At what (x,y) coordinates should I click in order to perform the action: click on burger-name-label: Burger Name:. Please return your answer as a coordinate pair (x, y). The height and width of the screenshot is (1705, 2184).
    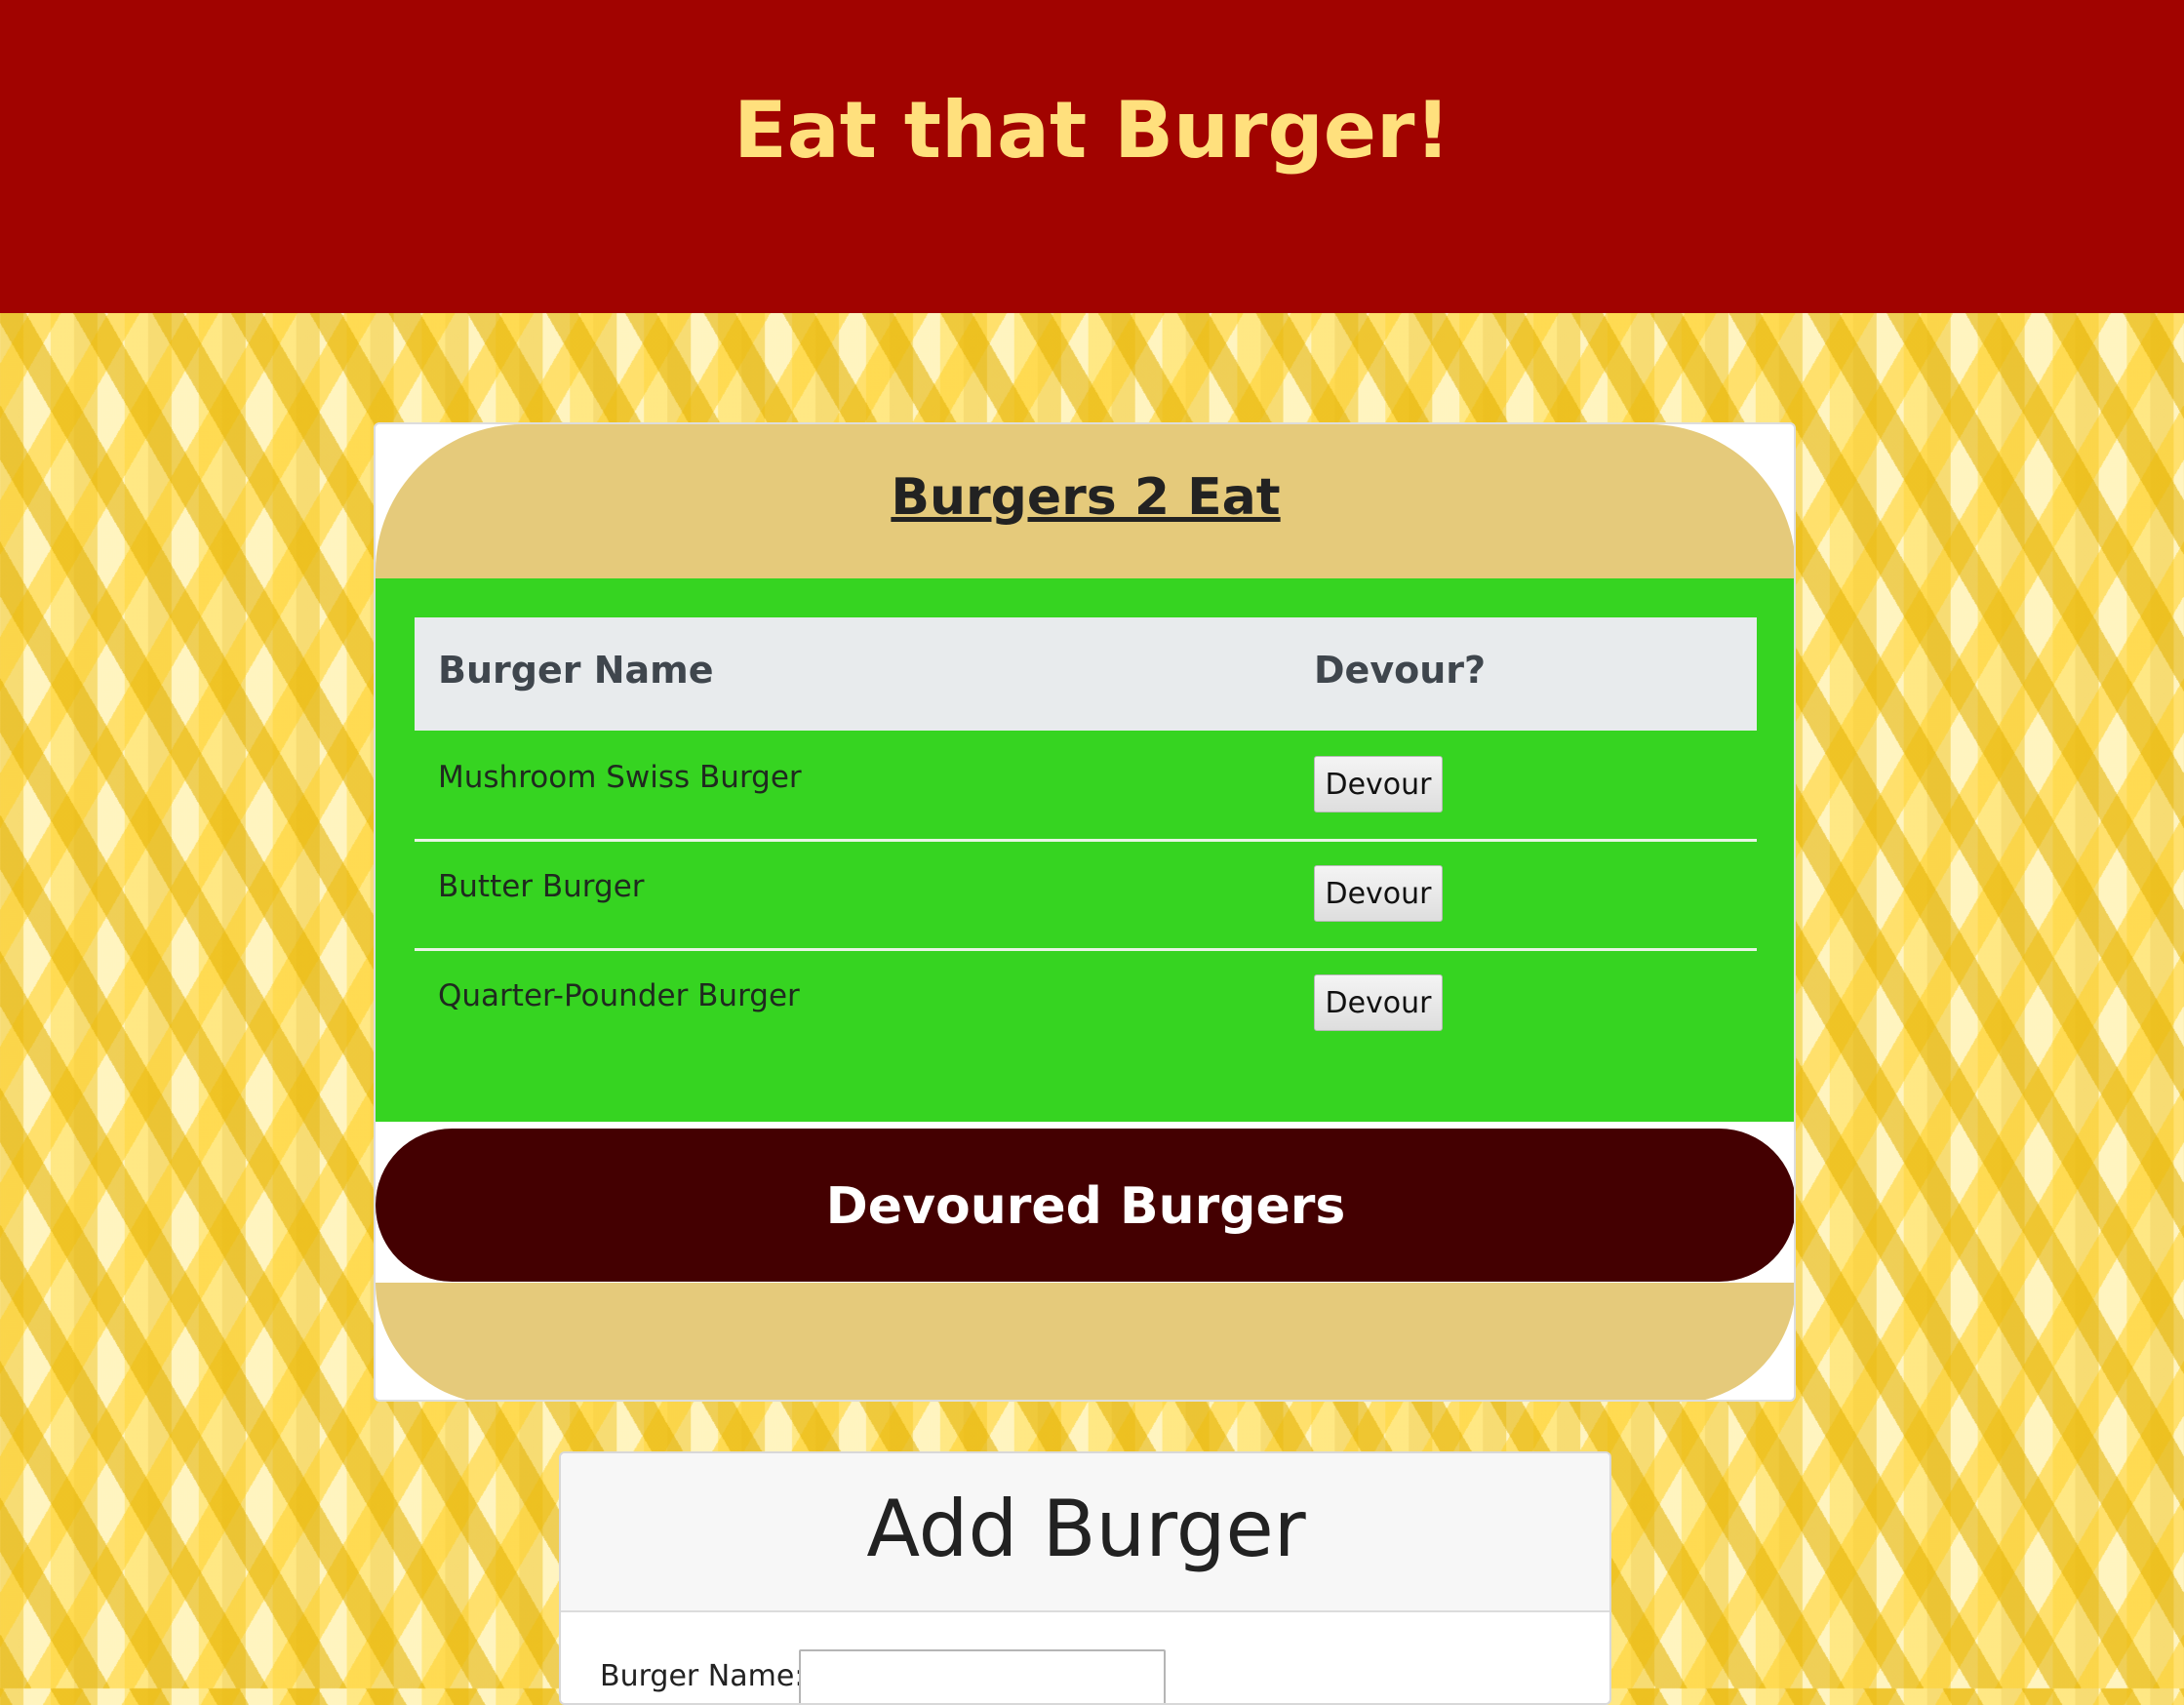
    Looking at the image, I should click on (702, 1676).